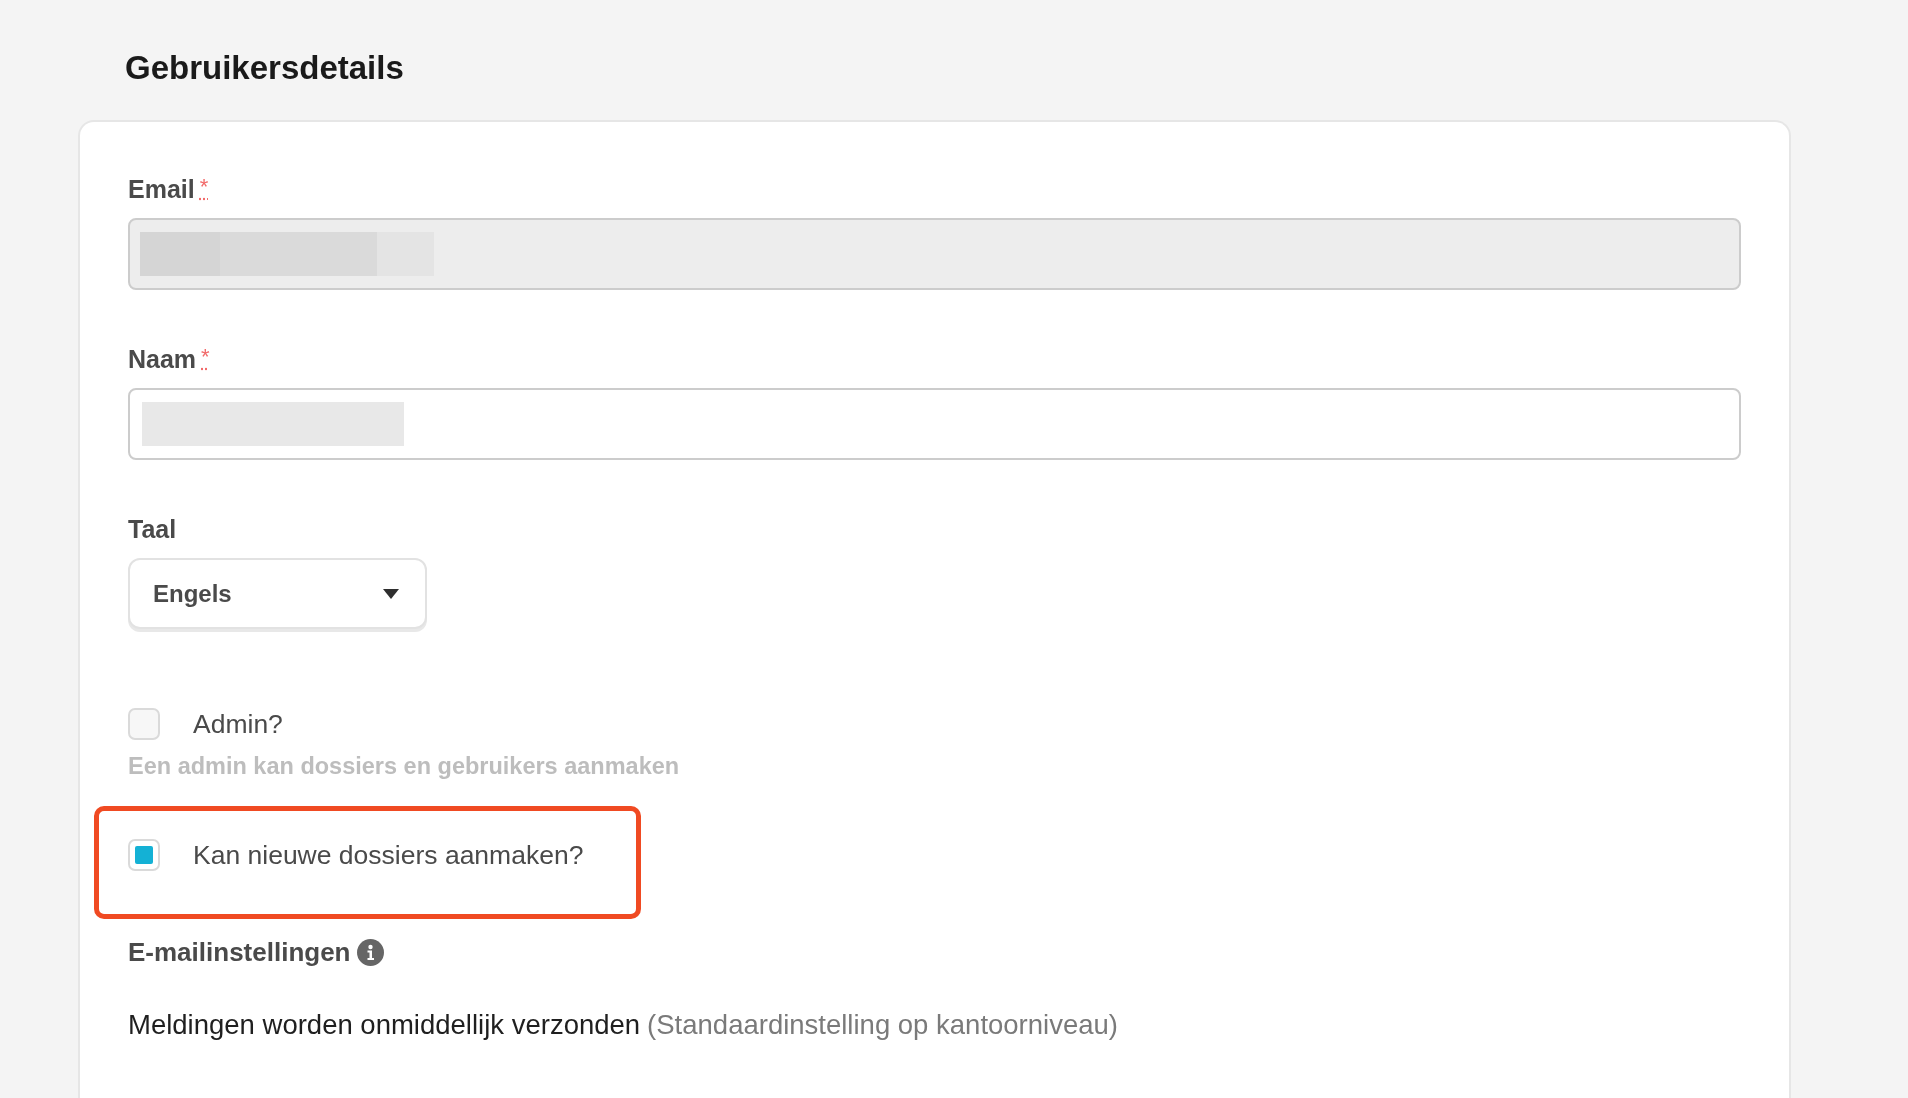  What do you see at coordinates (370, 952) in the screenshot?
I see `info-icon` at bounding box center [370, 952].